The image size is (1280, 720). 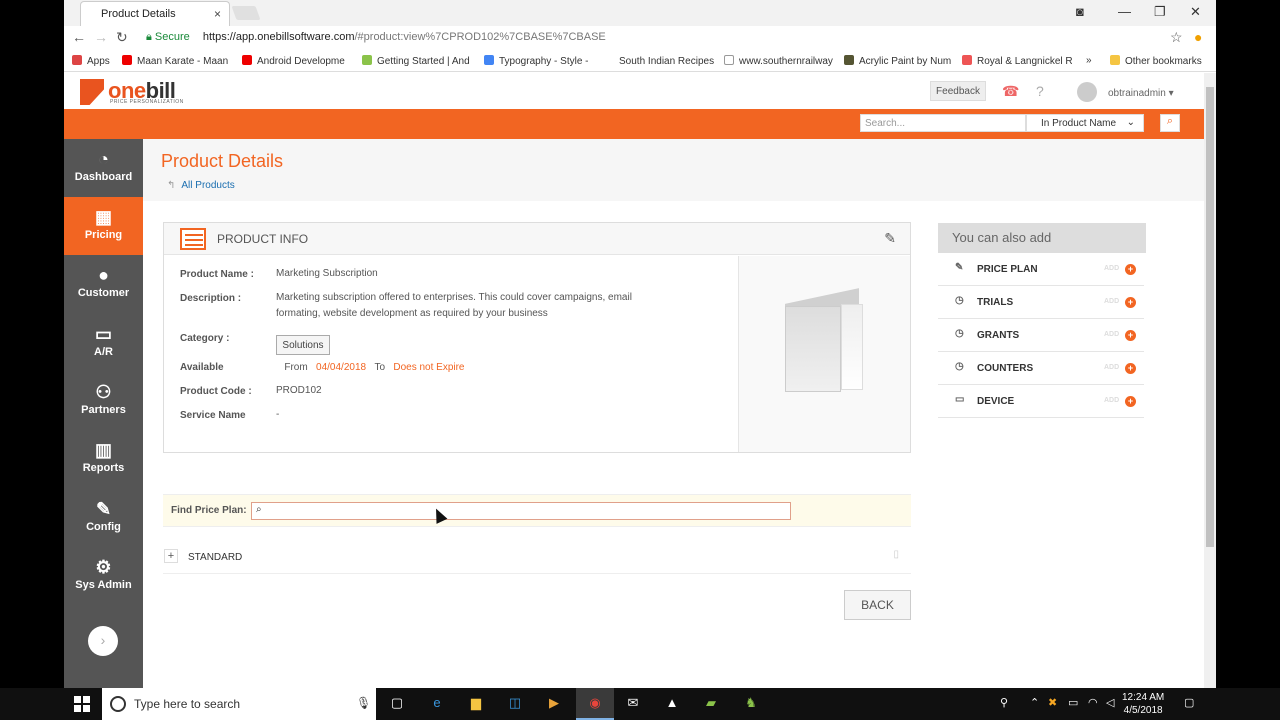 What do you see at coordinates (813, 349) in the screenshot?
I see `product-box-front` at bounding box center [813, 349].